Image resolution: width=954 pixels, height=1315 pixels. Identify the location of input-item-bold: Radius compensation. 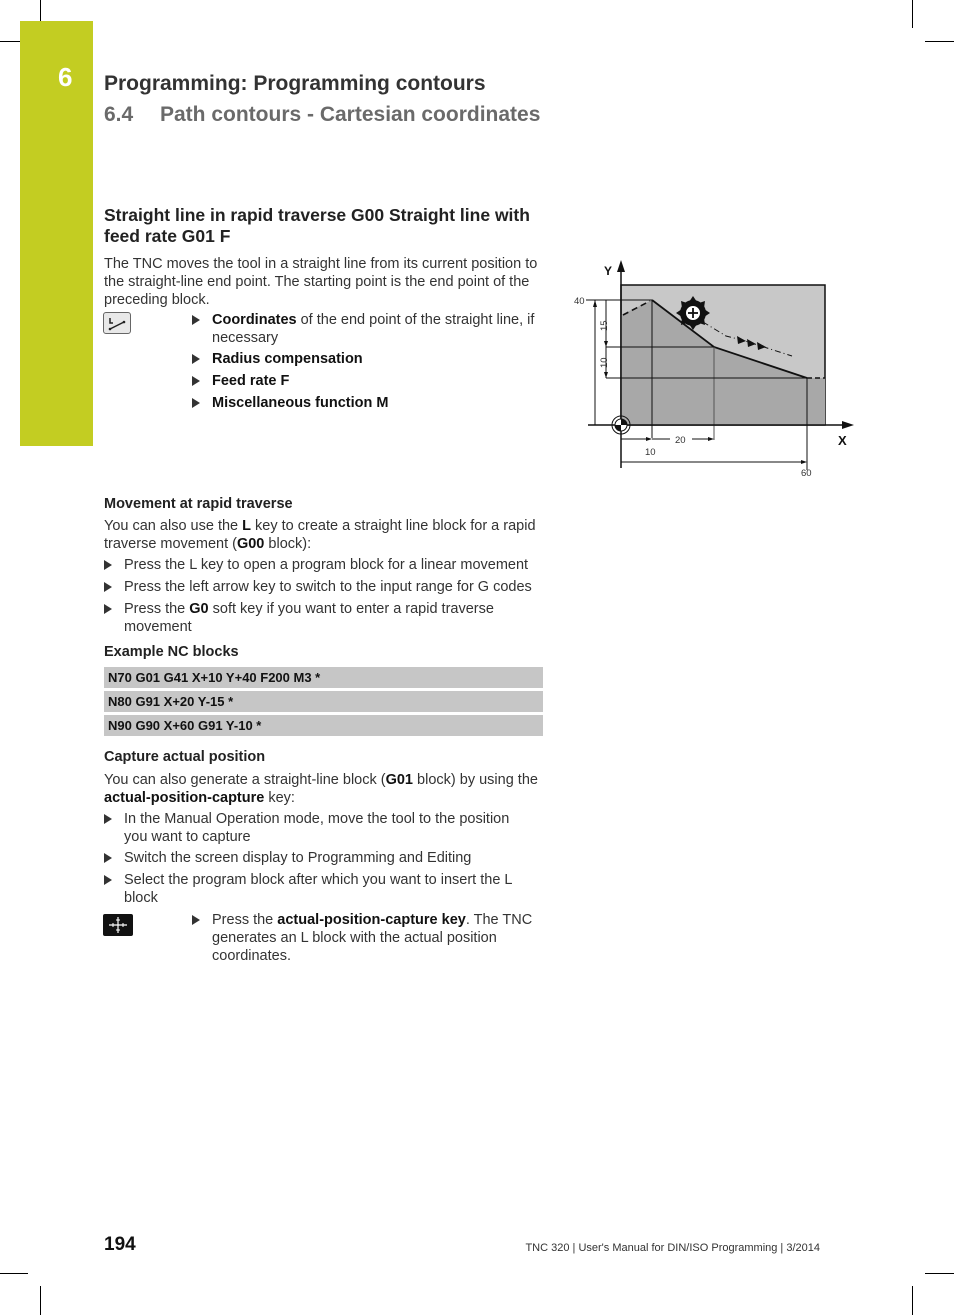
(287, 359).